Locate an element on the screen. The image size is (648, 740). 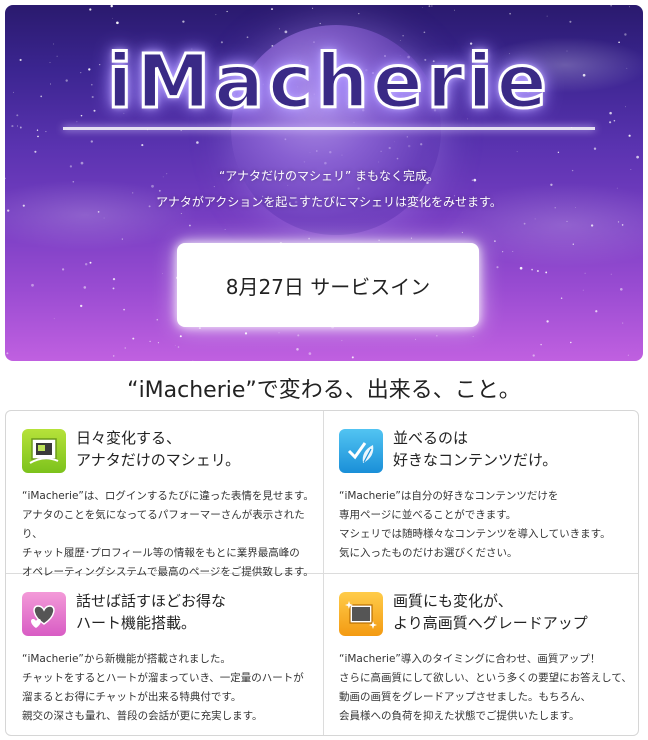
feature-title: 話せば話すほどお得な ハート機能搭載。 is located at coordinates (151, 612).